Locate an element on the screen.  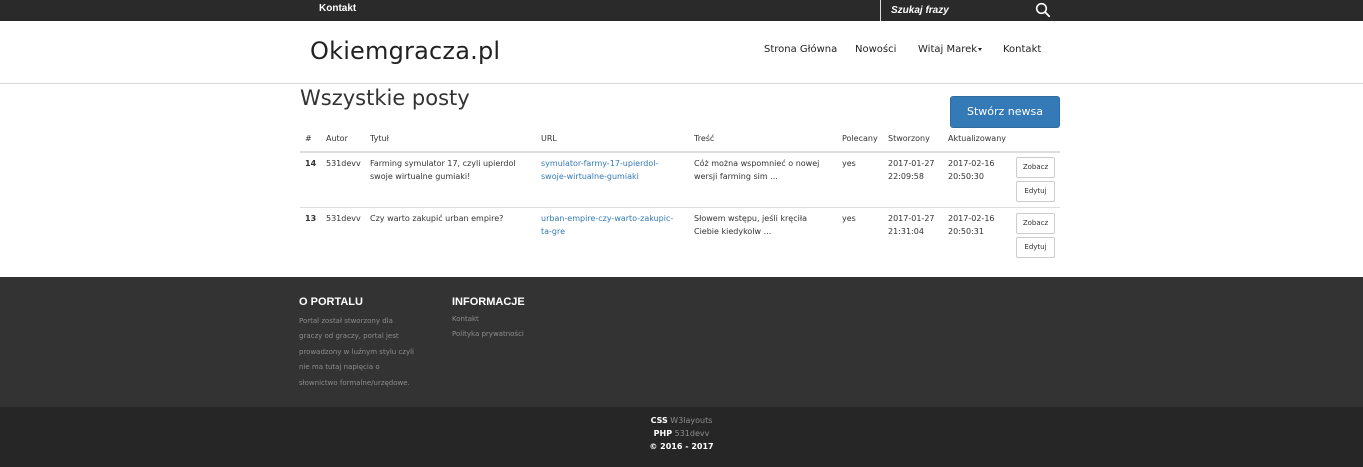
cell-title-line2: swoje wirtualne gumiaki! is located at coordinates (420, 176).